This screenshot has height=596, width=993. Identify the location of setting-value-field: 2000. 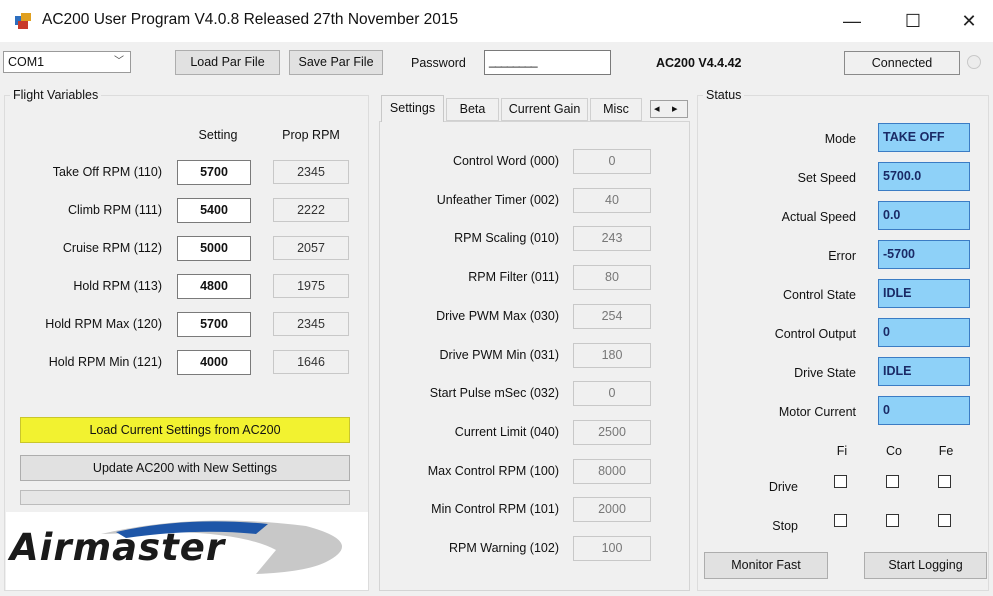
(612, 510).